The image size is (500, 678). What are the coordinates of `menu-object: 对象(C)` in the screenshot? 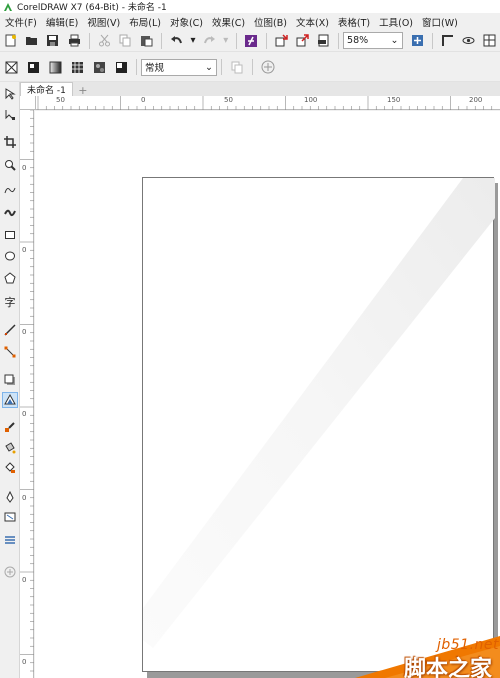 It's located at (186, 22).